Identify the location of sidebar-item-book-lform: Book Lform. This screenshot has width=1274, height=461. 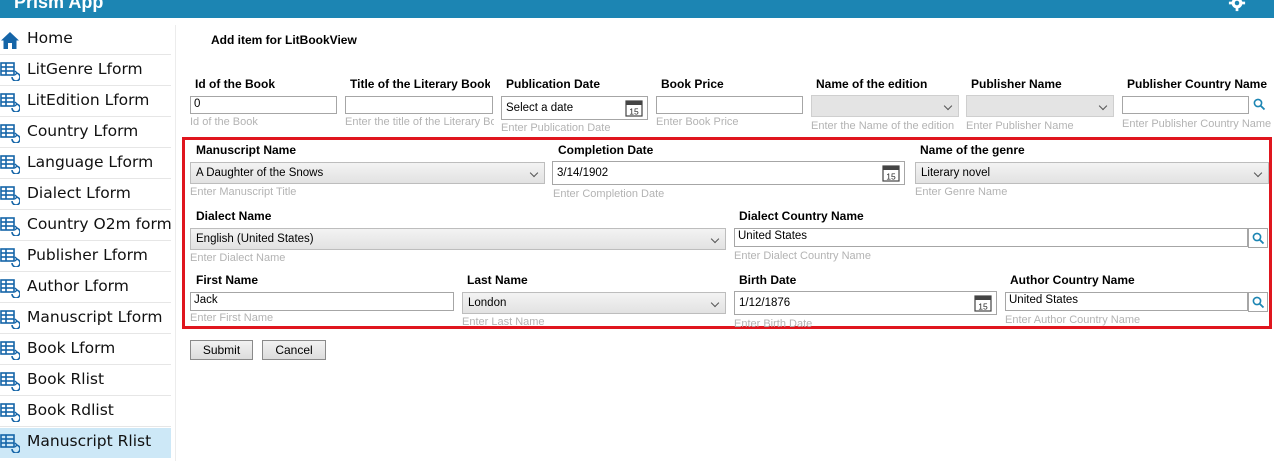
(85, 350).